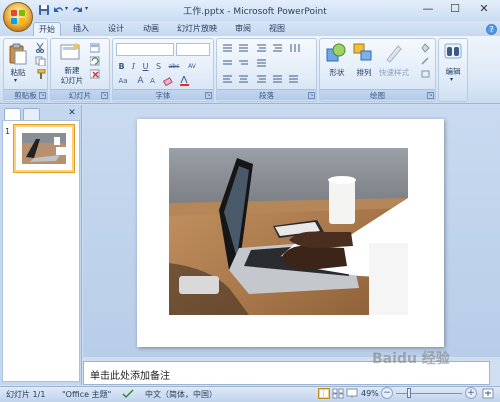 Image resolution: width=500 pixels, height=402 pixels. I want to click on arrange-label: 排列, so click(364, 72).